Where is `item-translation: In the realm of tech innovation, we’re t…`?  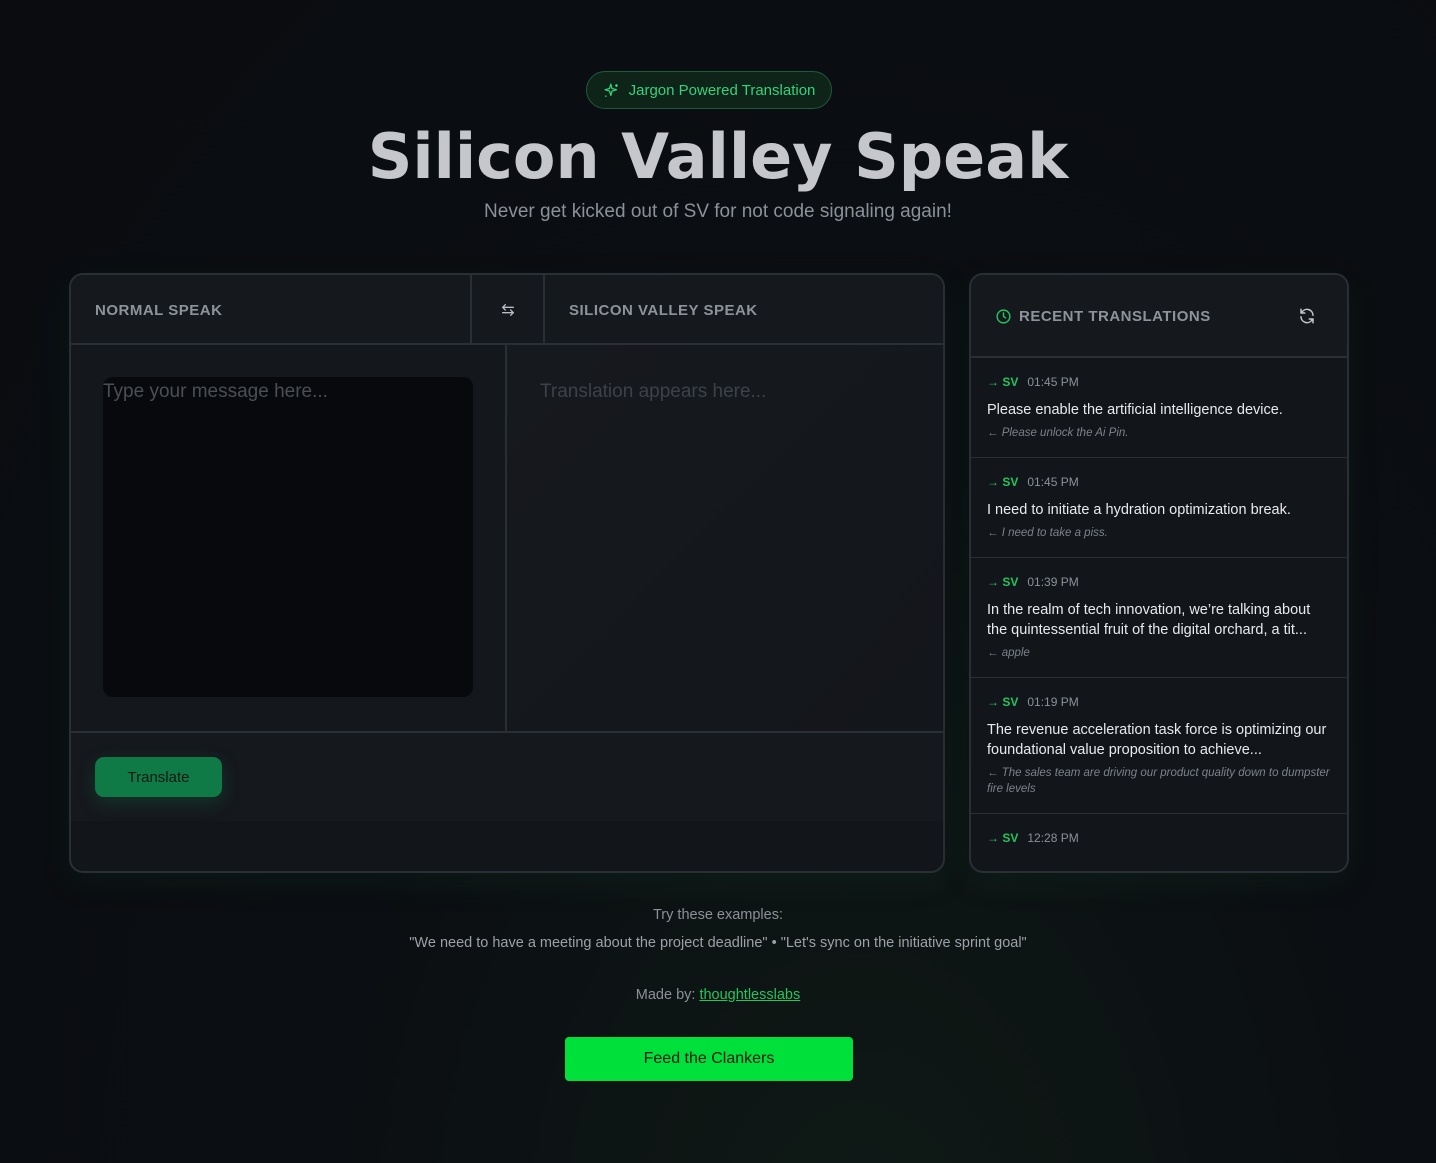 item-translation: In the realm of tech innovation, we’re t… is located at coordinates (1149, 620).